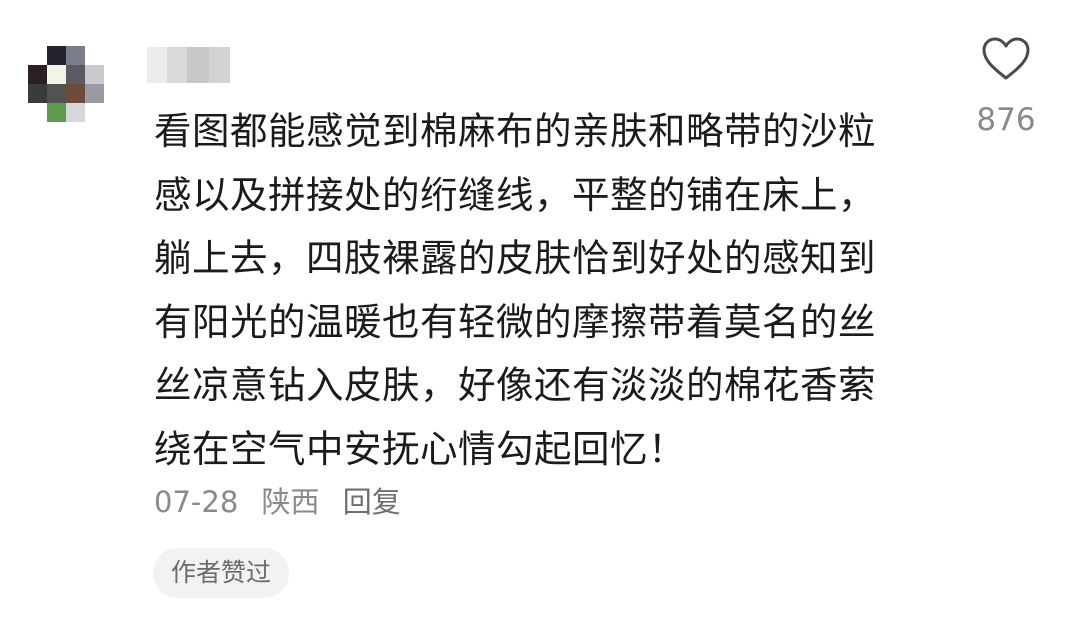 This screenshot has width=1076, height=620. I want to click on comment-meta: 07-28 陕西 回复, so click(277, 502).